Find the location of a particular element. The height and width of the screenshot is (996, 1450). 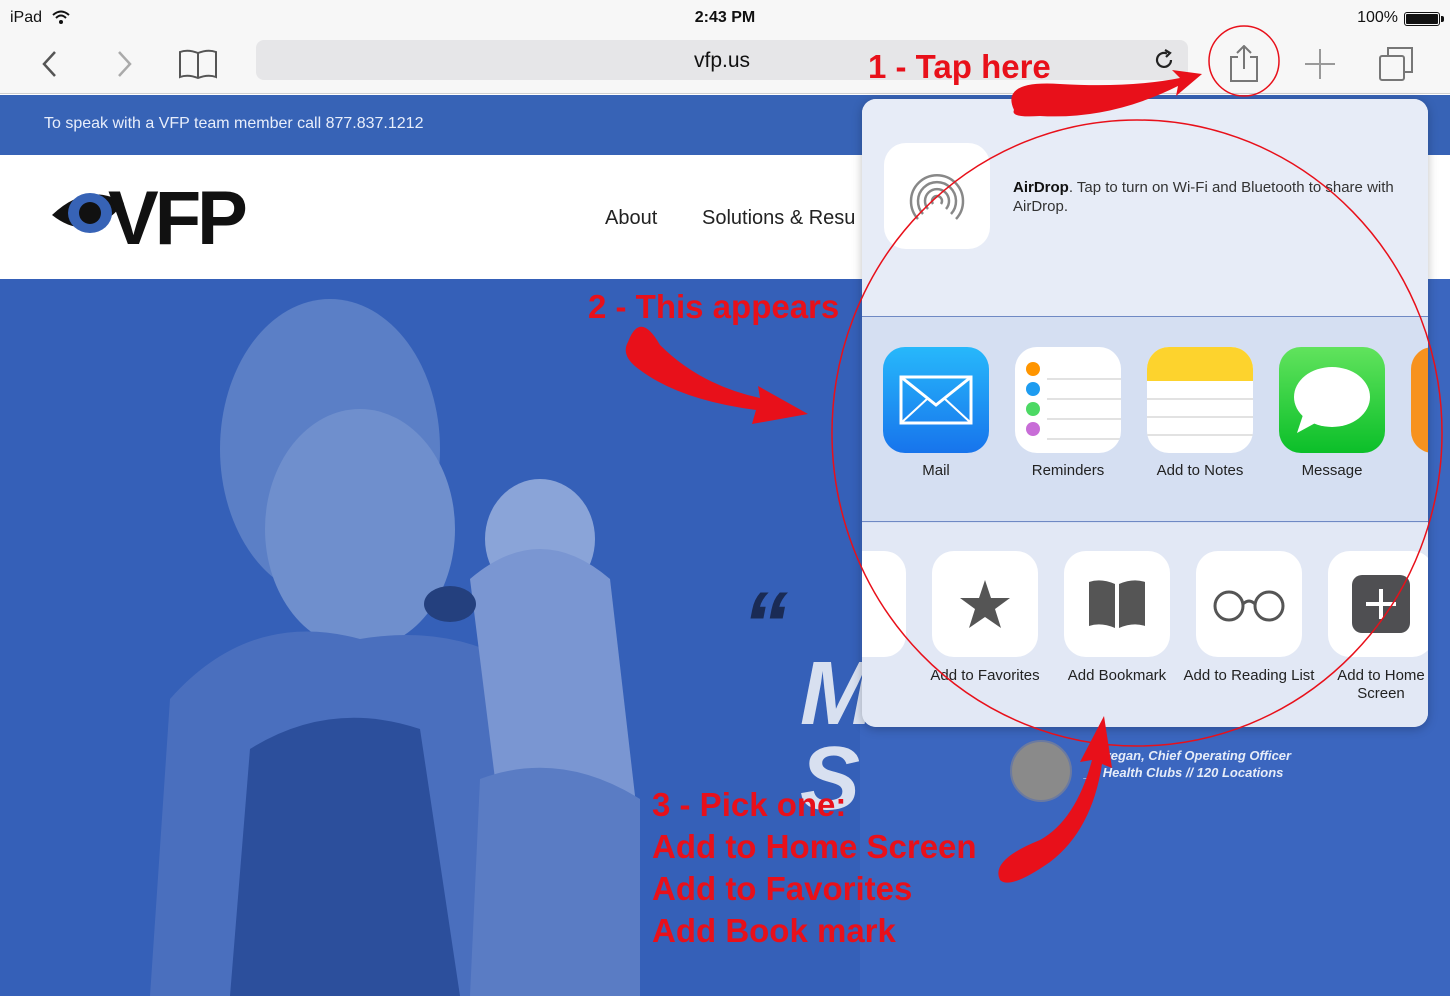

tabs-button is located at coordinates (1396, 64).